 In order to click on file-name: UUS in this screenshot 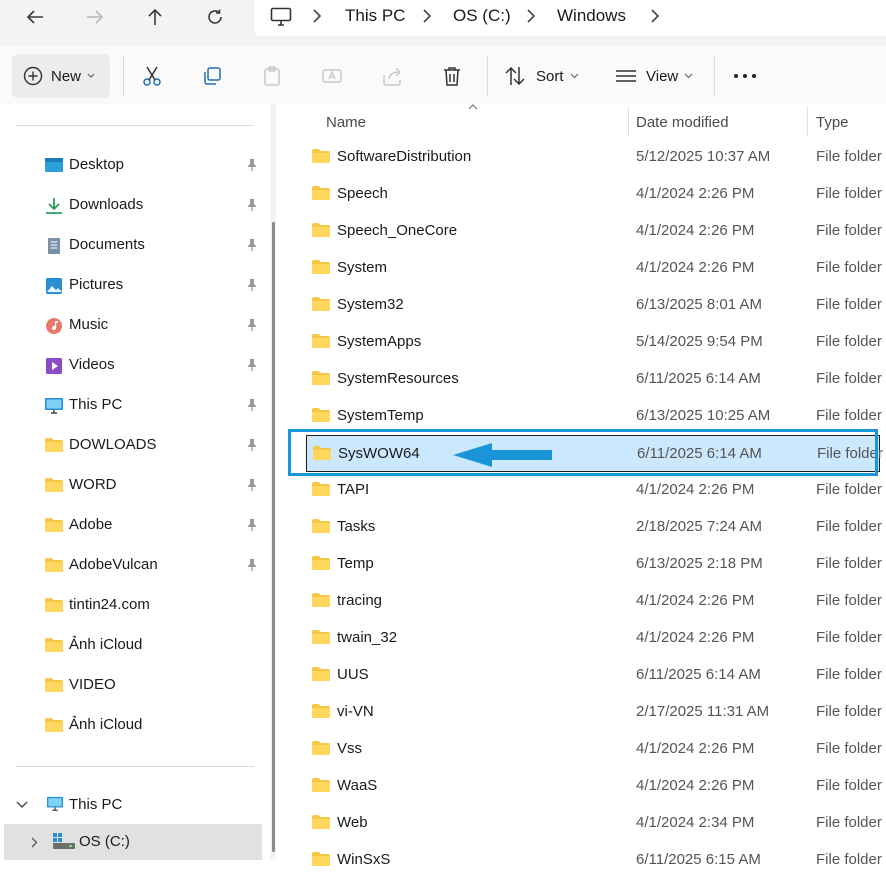, I will do `click(353, 674)`.